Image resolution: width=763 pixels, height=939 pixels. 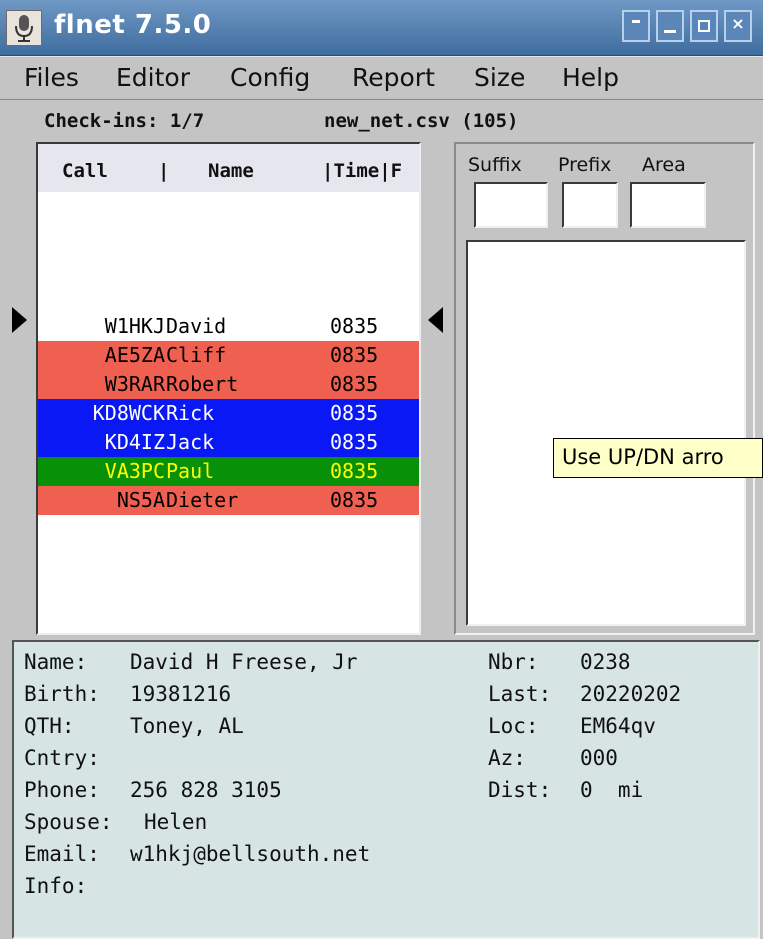 I want to click on table-row: VA3PC Paul 0835, so click(x=228, y=471).